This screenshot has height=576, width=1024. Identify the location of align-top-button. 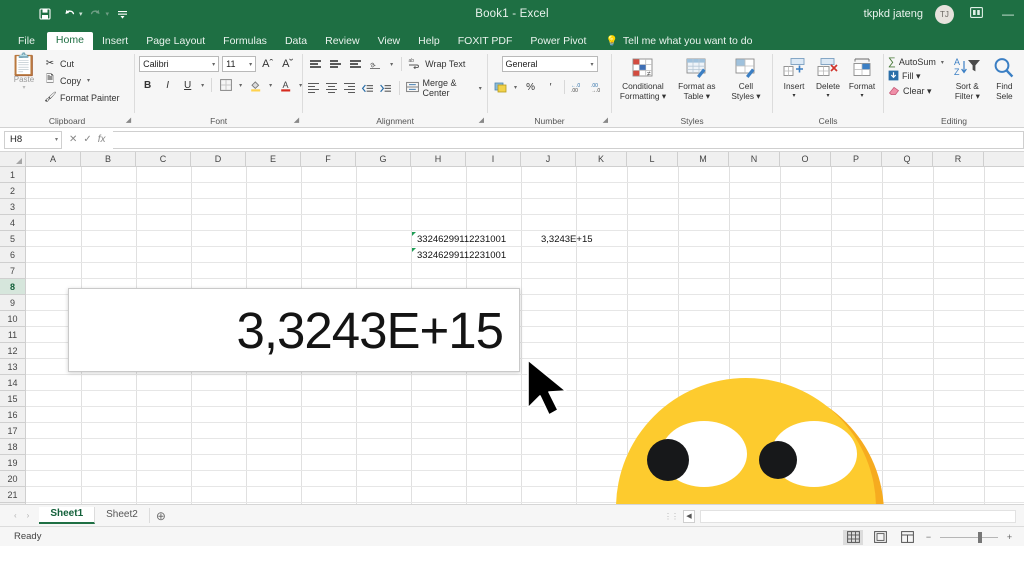
(315, 64).